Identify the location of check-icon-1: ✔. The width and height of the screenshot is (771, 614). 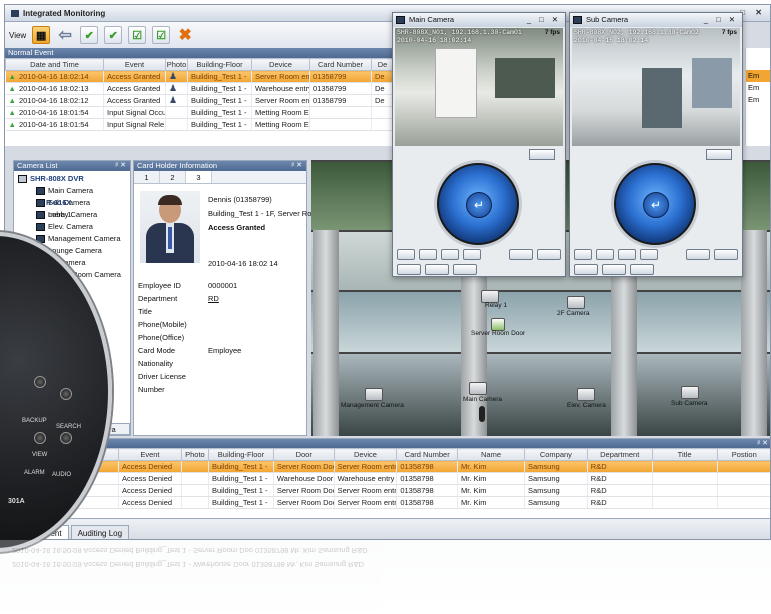
(89, 35).